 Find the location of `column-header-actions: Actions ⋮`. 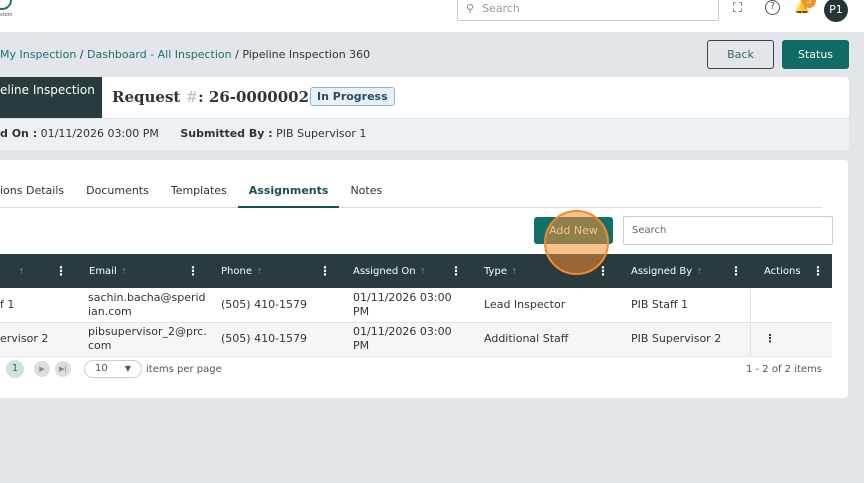

column-header-actions: Actions ⋮ is located at coordinates (791, 271).